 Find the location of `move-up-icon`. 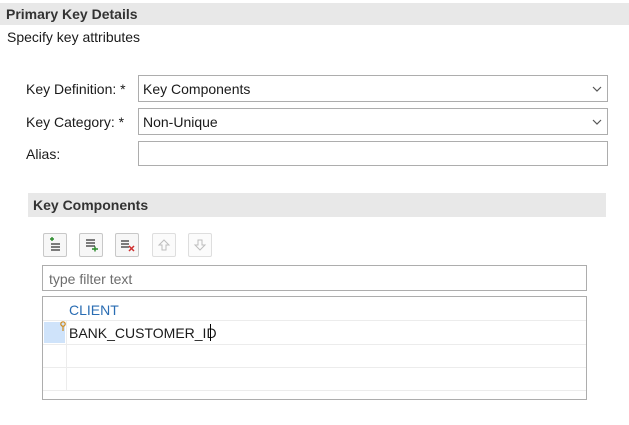

move-up-icon is located at coordinates (164, 245).